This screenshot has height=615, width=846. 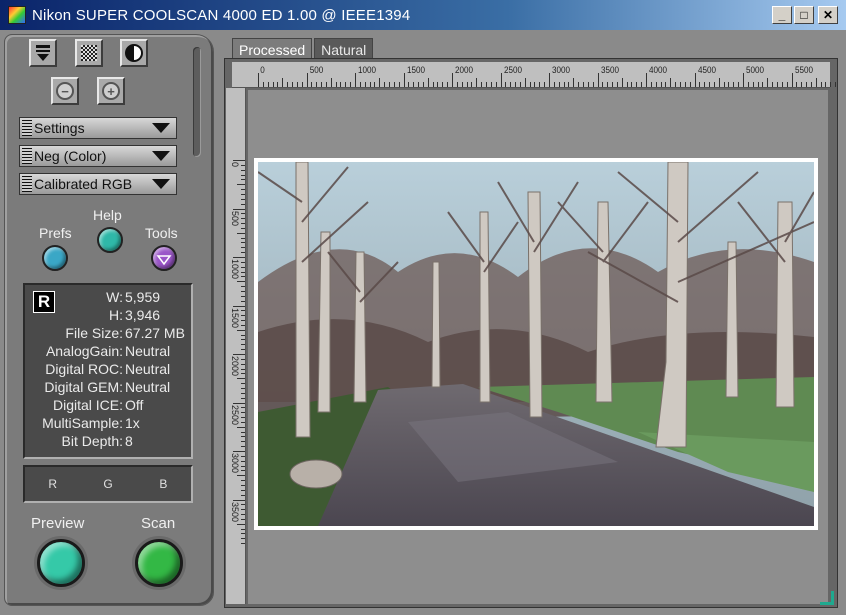 What do you see at coordinates (105, 351) in the screenshot?
I see `info-row-analog-gain: AnalogGain: Neutral` at bounding box center [105, 351].